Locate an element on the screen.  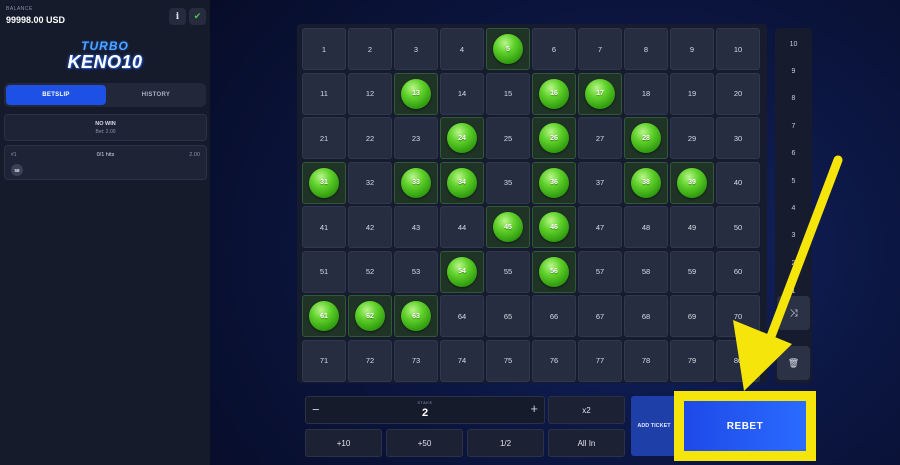
tab-betslip: BETSLIP is located at coordinates (56, 95).